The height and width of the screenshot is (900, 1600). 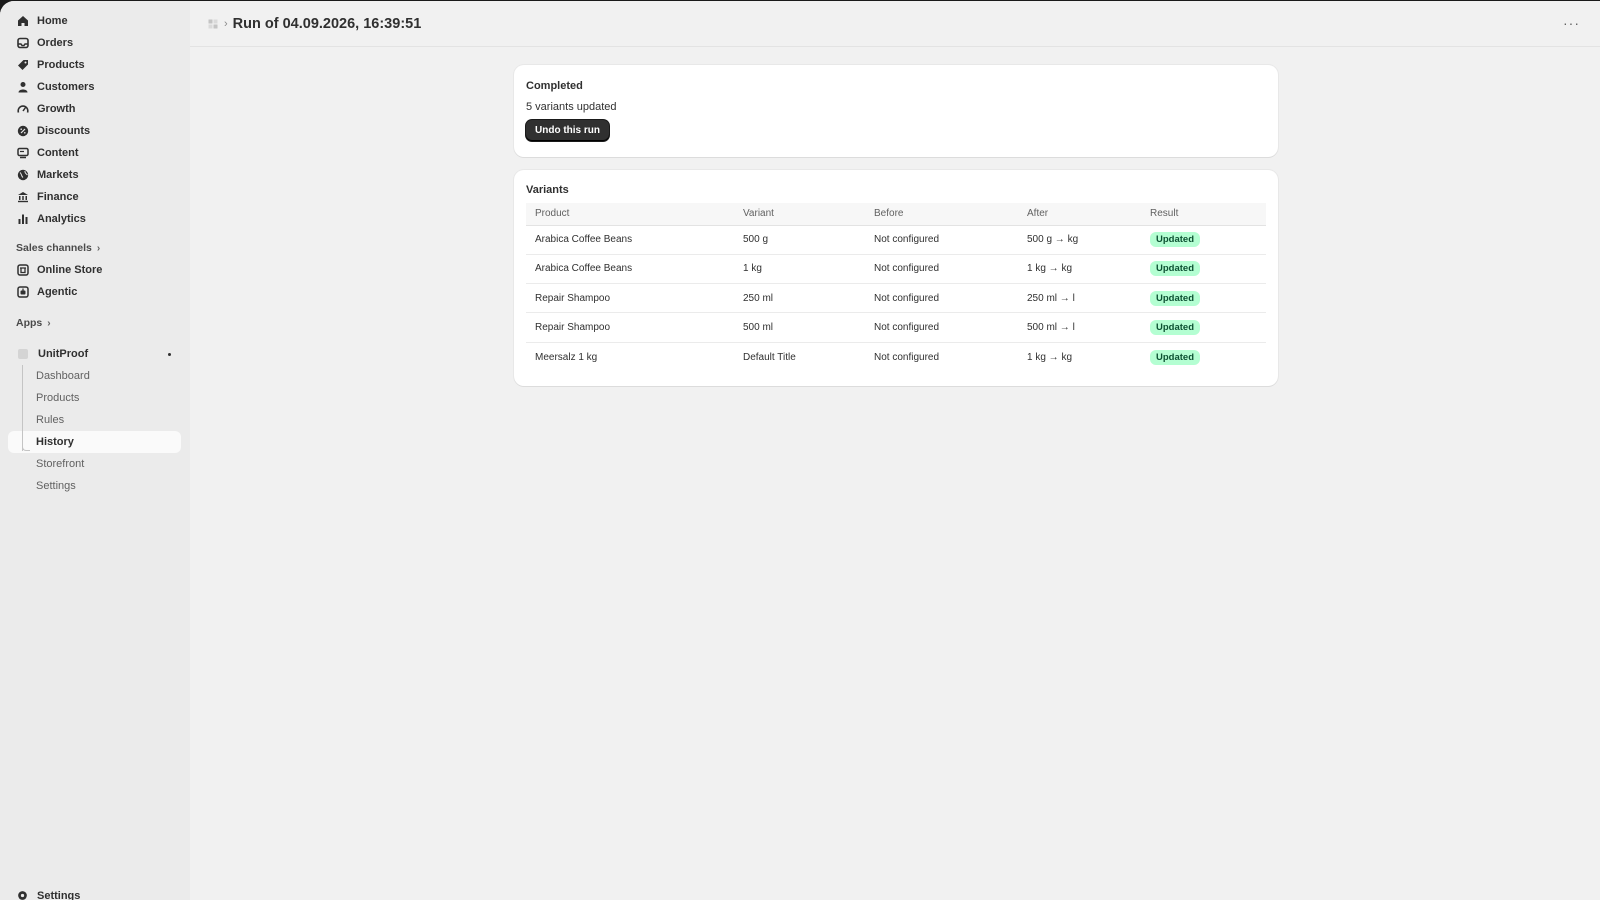 What do you see at coordinates (22, 292) in the screenshot?
I see `agentic-icon` at bounding box center [22, 292].